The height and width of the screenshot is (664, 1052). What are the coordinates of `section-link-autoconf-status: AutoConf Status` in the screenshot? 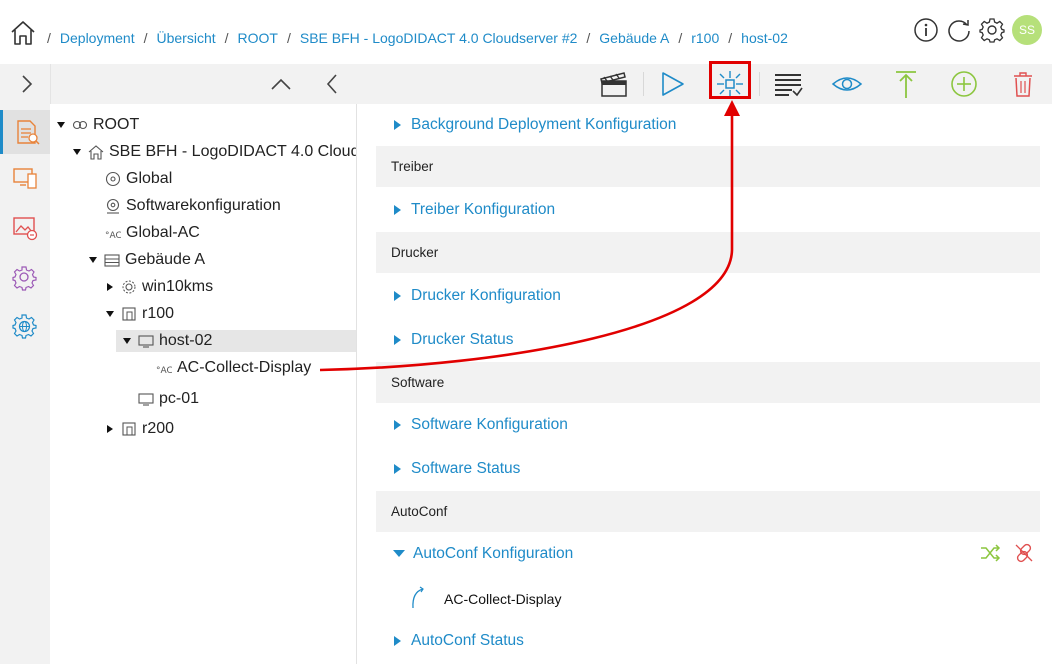 It's located at (458, 641).